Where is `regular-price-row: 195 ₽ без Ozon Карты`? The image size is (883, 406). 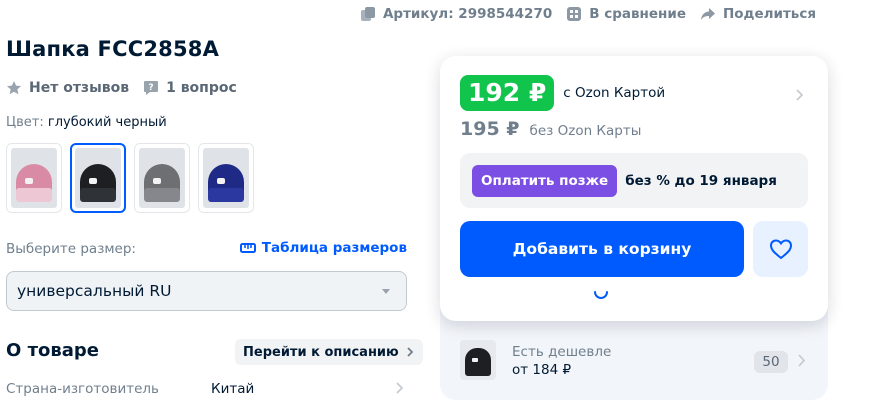 regular-price-row: 195 ₽ без Ozon Карты is located at coordinates (550, 129).